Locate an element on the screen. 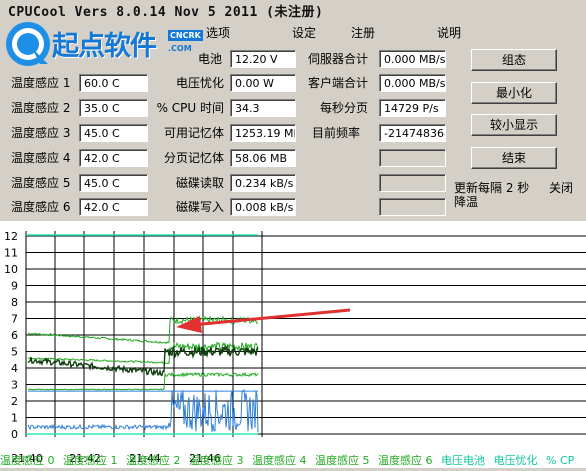 This screenshot has width=586, height=471. y-tick-label: 5 is located at coordinates (14, 352).